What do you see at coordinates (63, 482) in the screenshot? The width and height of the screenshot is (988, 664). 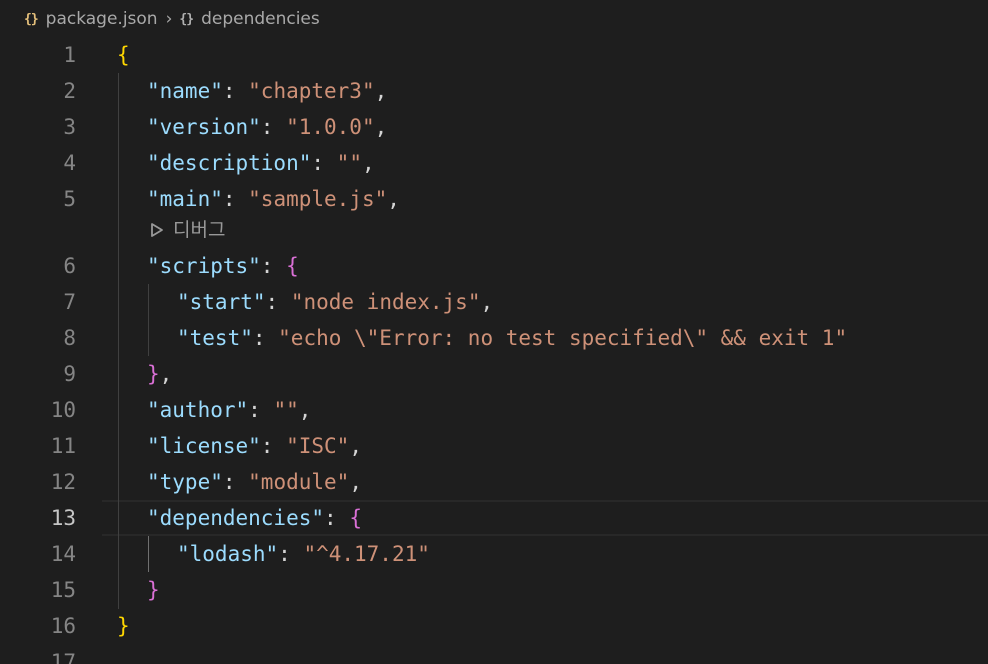 I see `line-number: 12` at bounding box center [63, 482].